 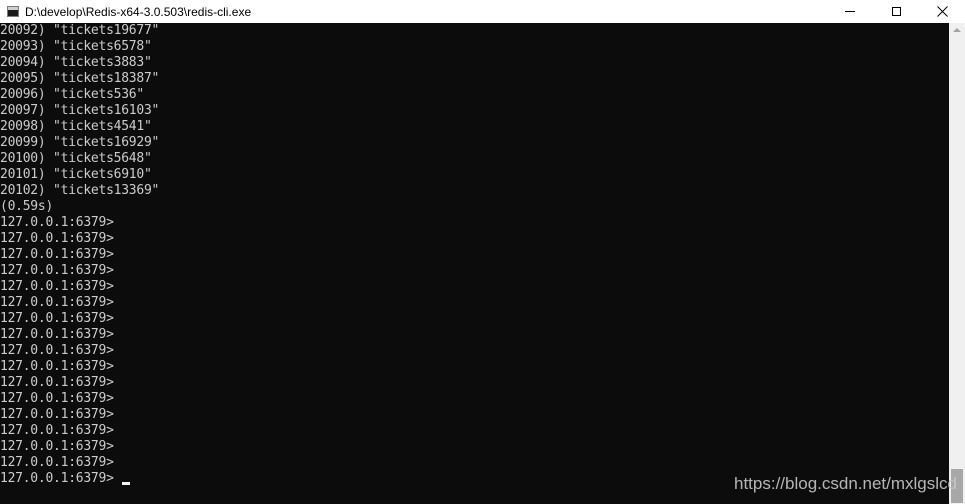 I want to click on maximize-icon, so click(x=896, y=11).